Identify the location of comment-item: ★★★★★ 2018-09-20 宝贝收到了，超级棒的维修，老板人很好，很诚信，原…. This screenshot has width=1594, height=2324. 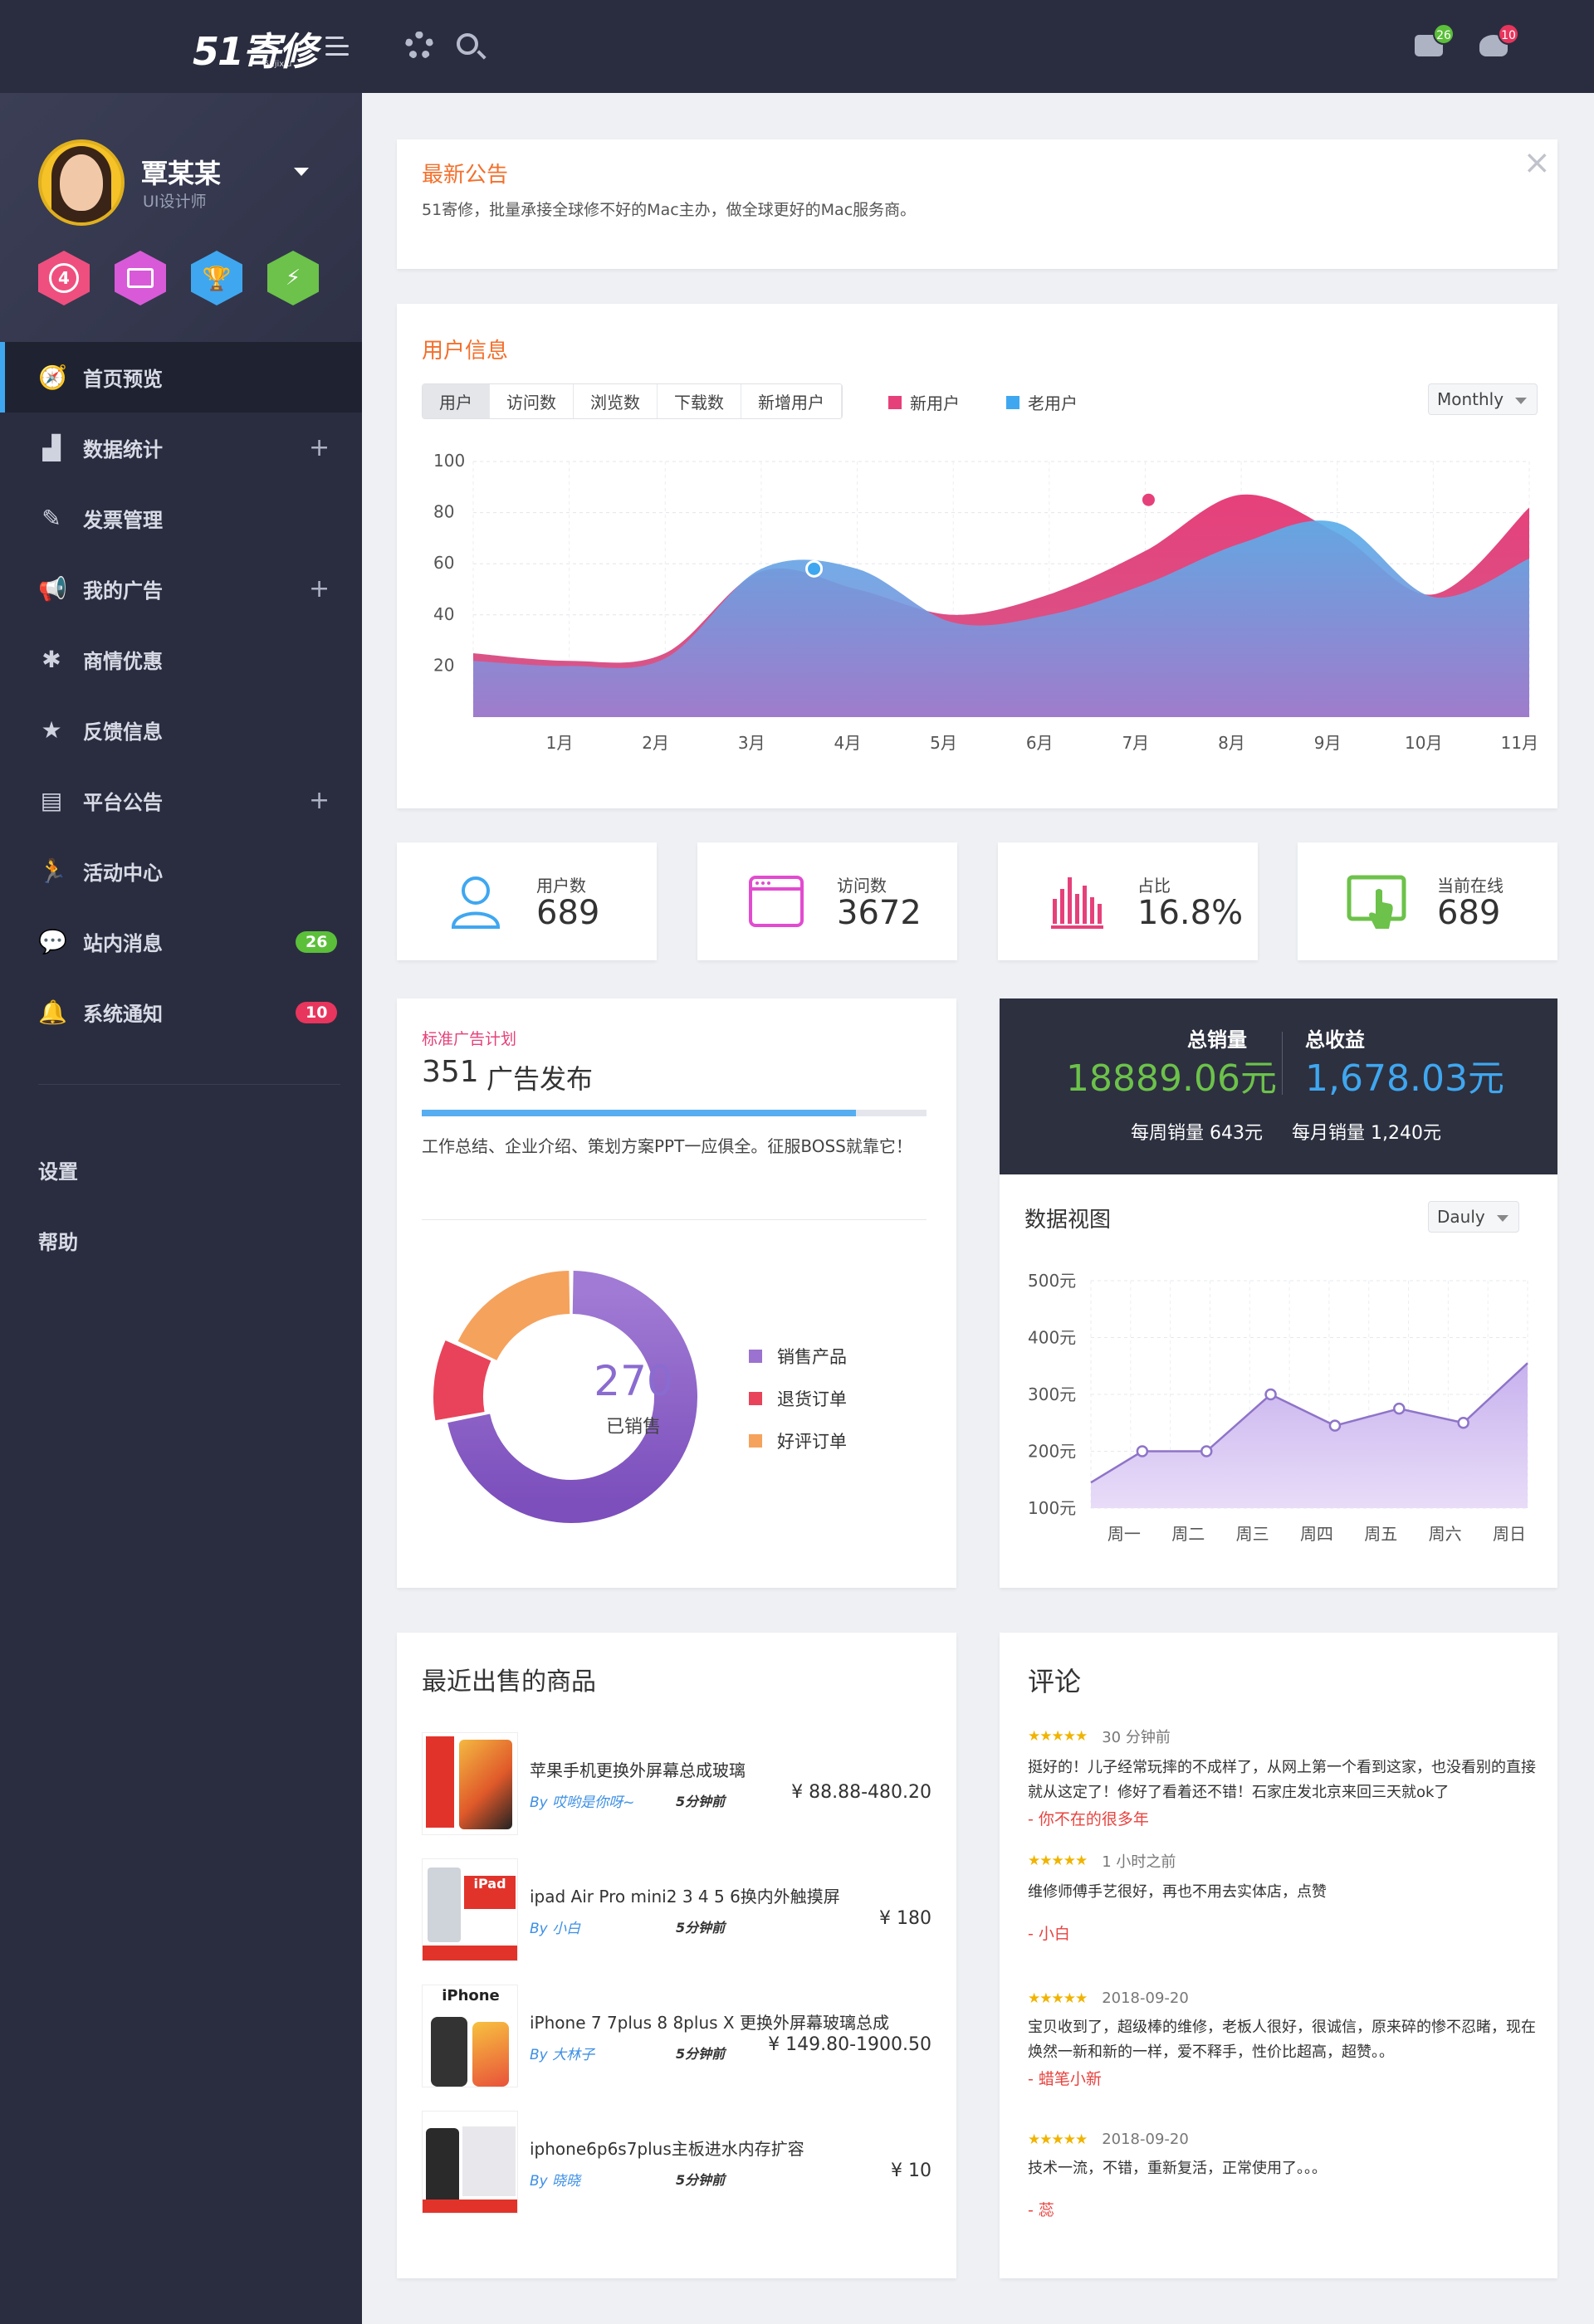
(1285, 2039).